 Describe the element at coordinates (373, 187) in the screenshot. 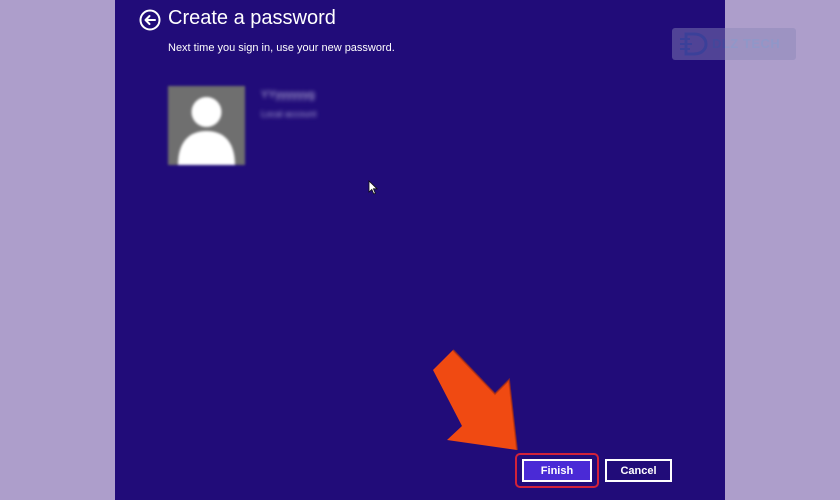

I see `mouse-pointer-icon` at that location.